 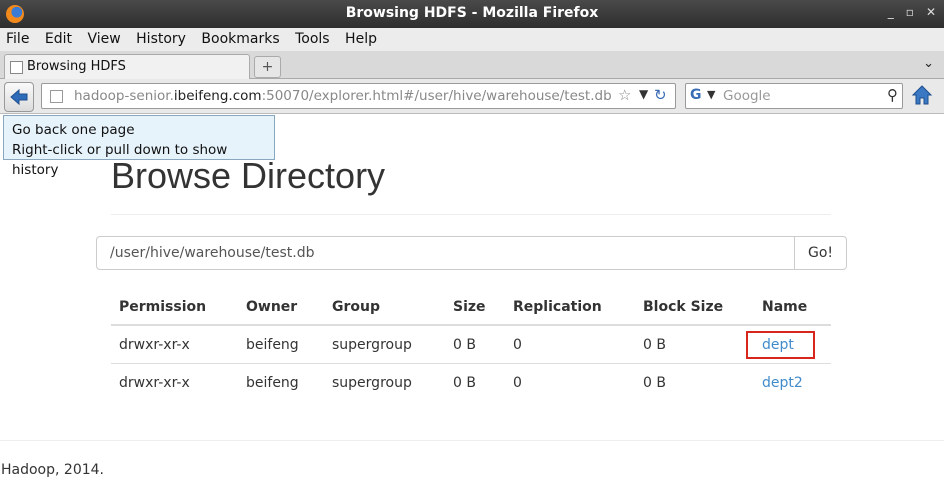 I want to click on footer-text: Hadoop, 2014., so click(x=52, y=470).